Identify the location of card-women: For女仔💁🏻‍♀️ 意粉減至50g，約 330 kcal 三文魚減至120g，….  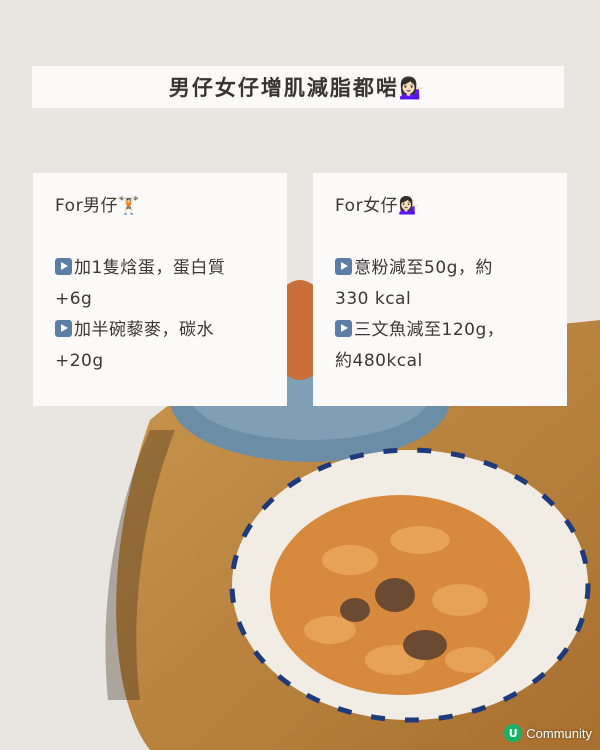
(440, 289).